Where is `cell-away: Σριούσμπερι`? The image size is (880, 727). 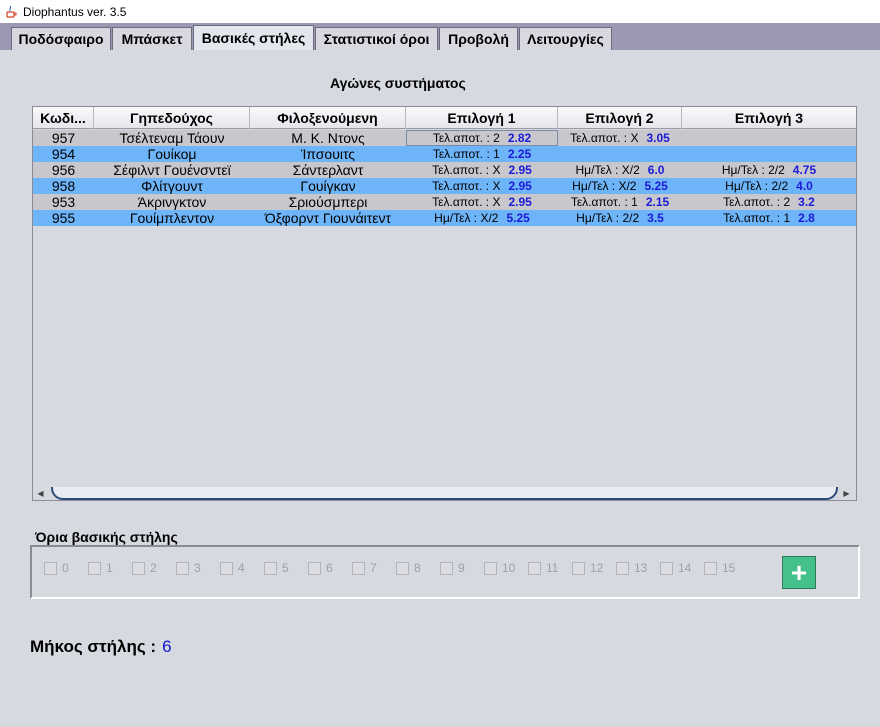
cell-away: Σριούσμπερι is located at coordinates (328, 202).